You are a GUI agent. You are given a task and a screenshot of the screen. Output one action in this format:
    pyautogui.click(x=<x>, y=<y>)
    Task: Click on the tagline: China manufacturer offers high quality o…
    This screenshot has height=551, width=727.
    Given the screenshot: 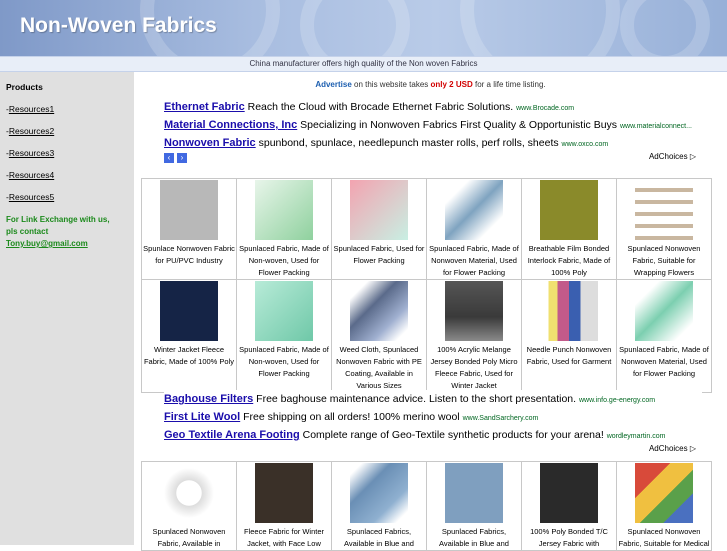 What is the action you would take?
    pyautogui.click(x=363, y=64)
    